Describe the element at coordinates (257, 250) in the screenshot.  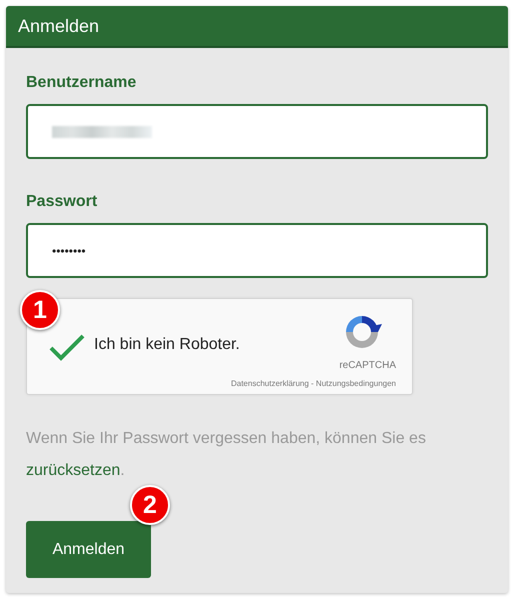
I see `password-field: ••••••••` at that location.